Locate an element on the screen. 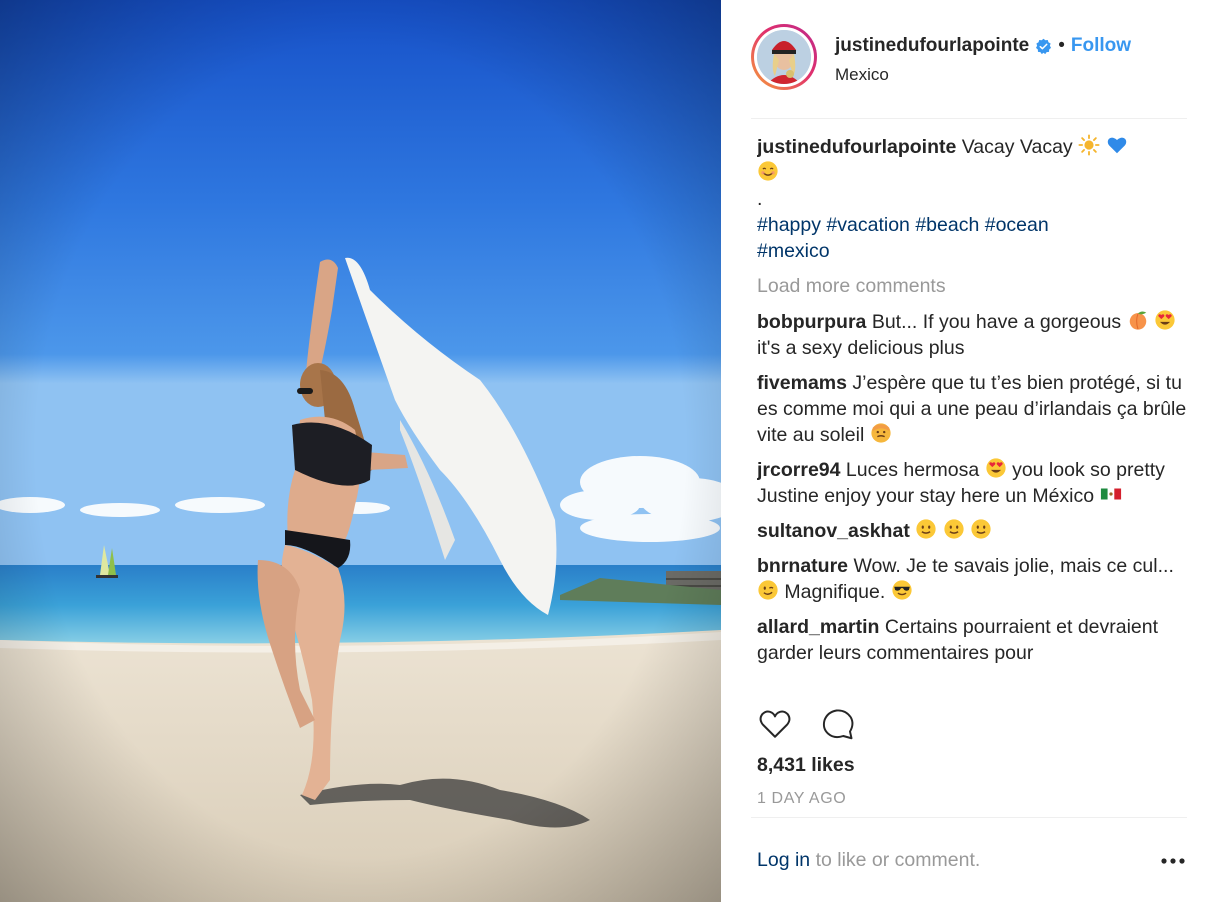 The height and width of the screenshot is (903, 1224). follow-button: Follow is located at coordinates (1101, 46).